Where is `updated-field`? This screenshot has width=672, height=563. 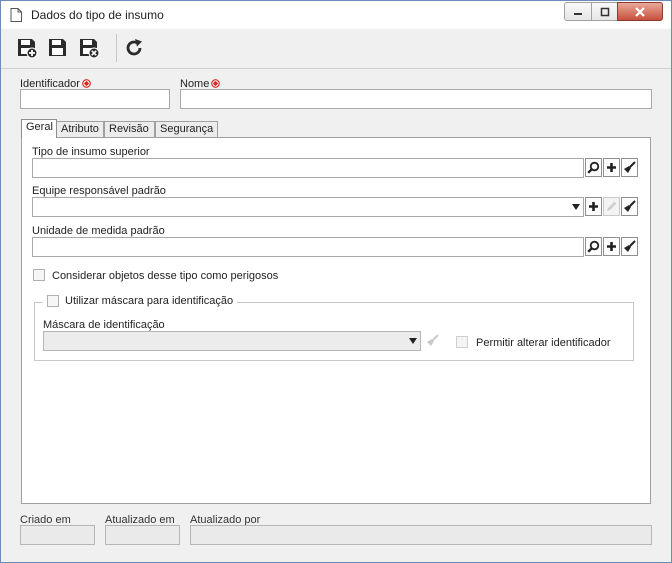 updated-field is located at coordinates (142, 535).